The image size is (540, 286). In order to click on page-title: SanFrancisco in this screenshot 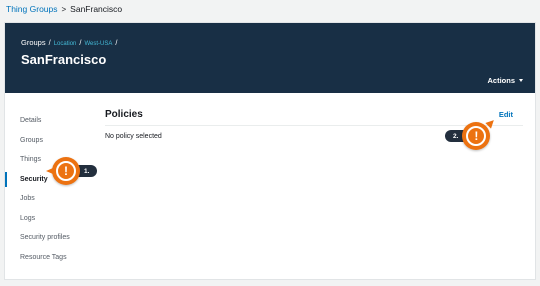, I will do `click(64, 59)`.